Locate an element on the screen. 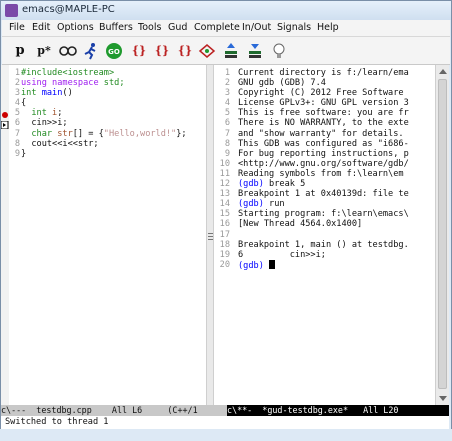 This screenshot has width=452, height=441. help-button is located at coordinates (279, 51).